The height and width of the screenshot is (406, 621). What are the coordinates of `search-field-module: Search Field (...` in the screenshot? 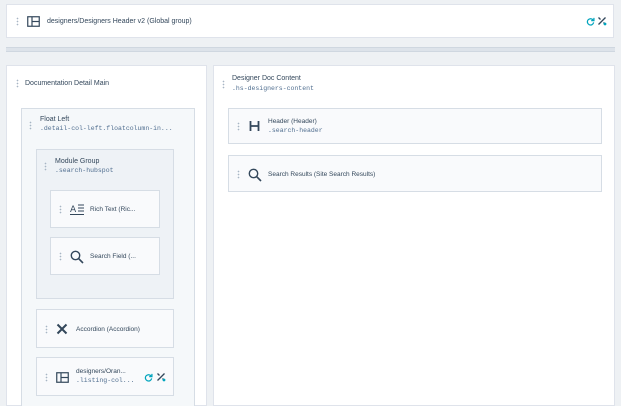 It's located at (105, 256).